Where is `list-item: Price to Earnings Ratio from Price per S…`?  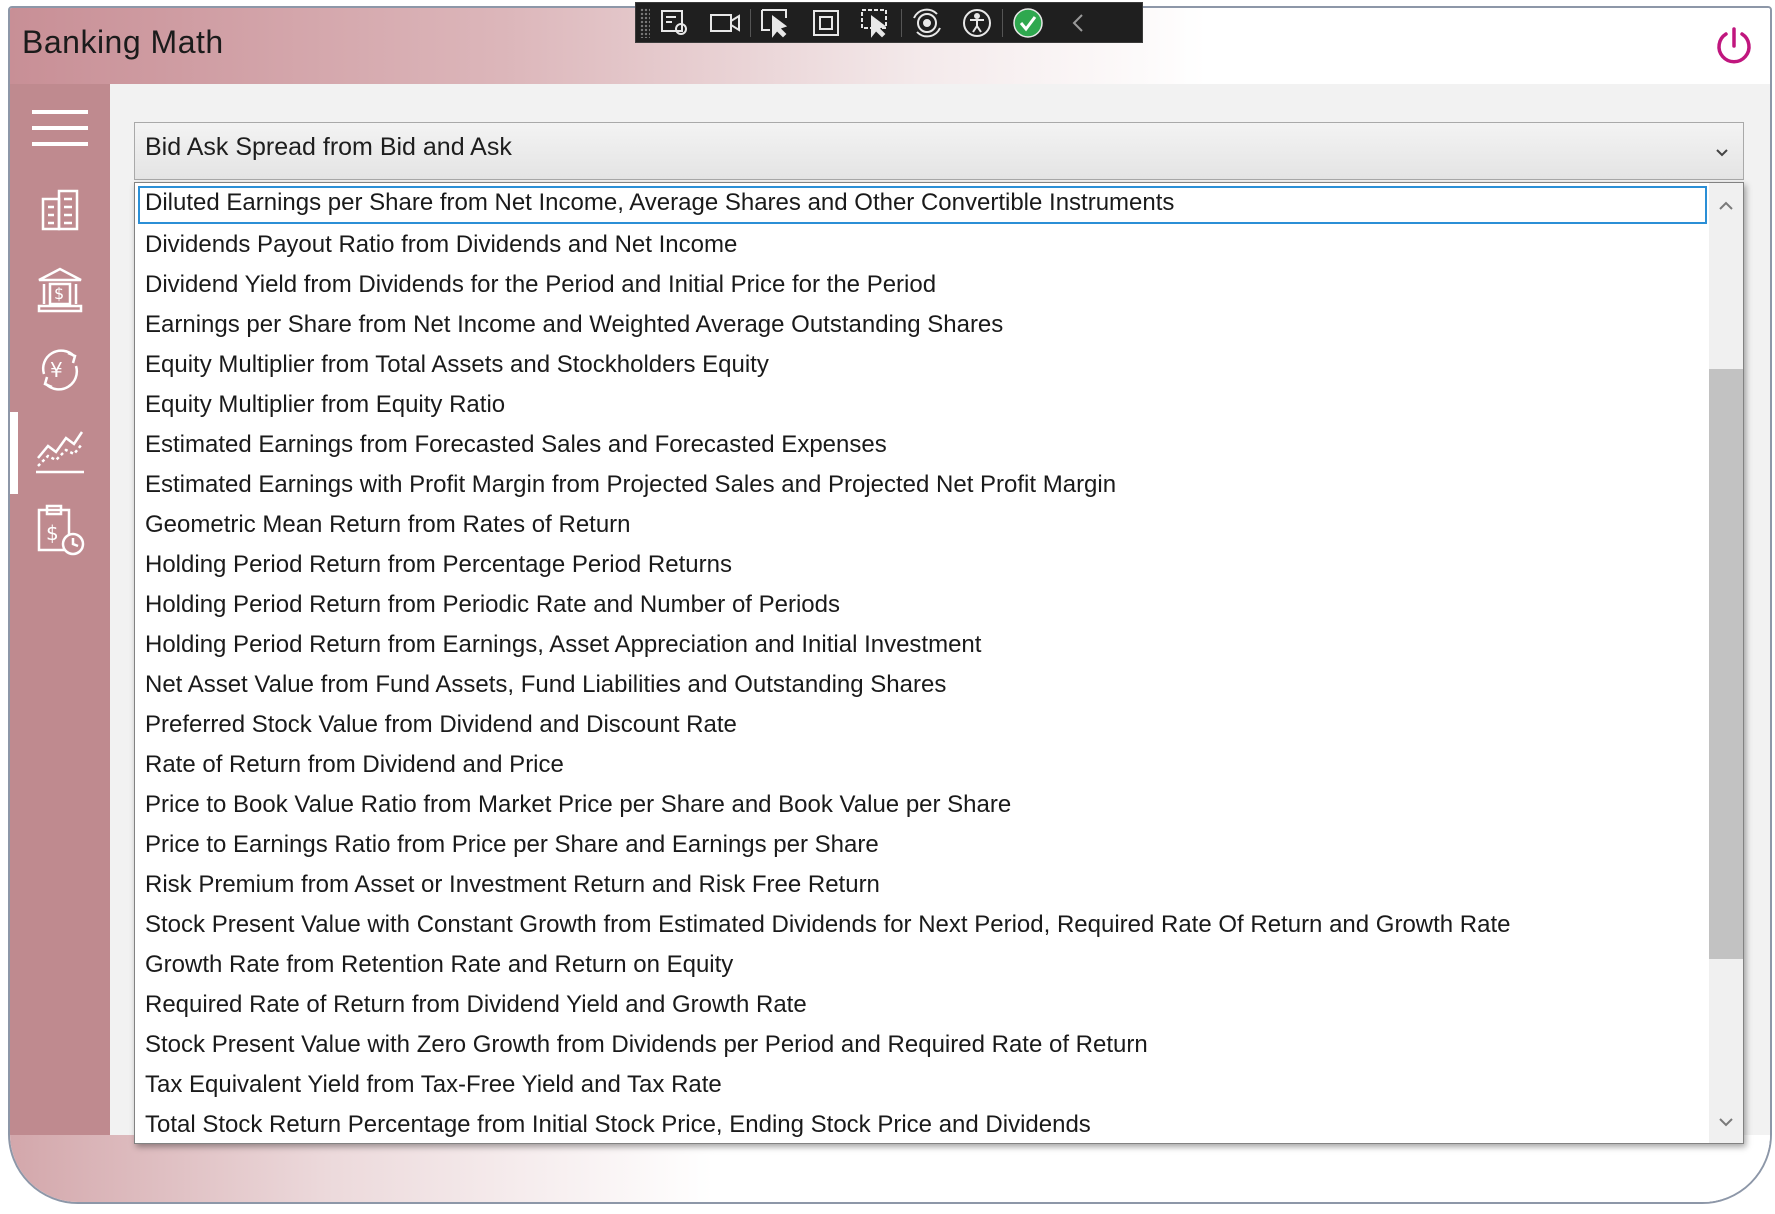
list-item: Price to Earnings Ratio from Price per S… is located at coordinates (922, 845).